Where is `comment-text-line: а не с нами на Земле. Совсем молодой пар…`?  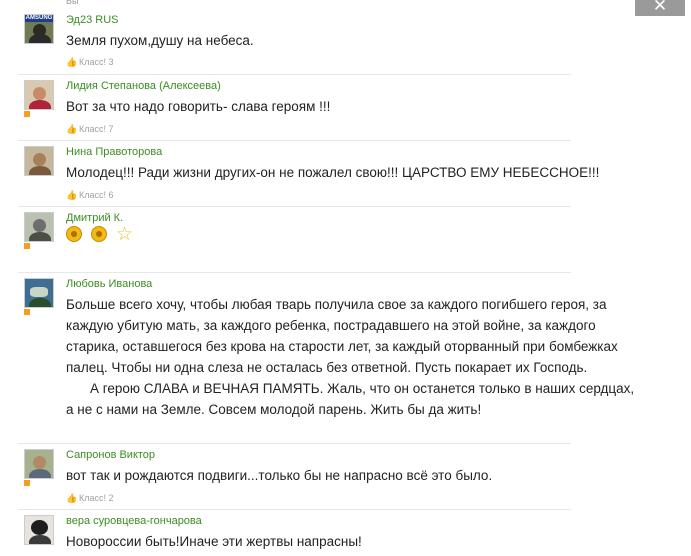 comment-text-line: а не с нами на Земле. Совсем молодой пар… is located at coordinates (274, 409).